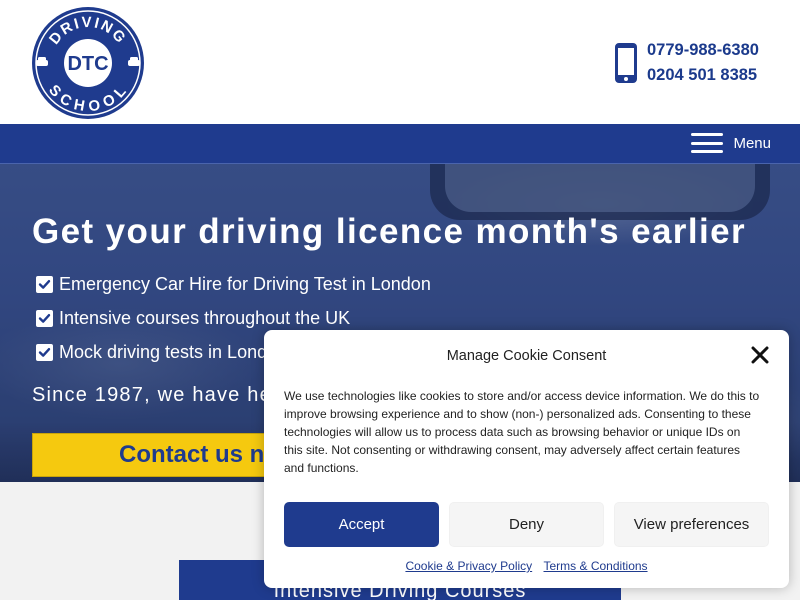 The height and width of the screenshot is (600, 800). I want to click on deny-button: Deny, so click(526, 524).